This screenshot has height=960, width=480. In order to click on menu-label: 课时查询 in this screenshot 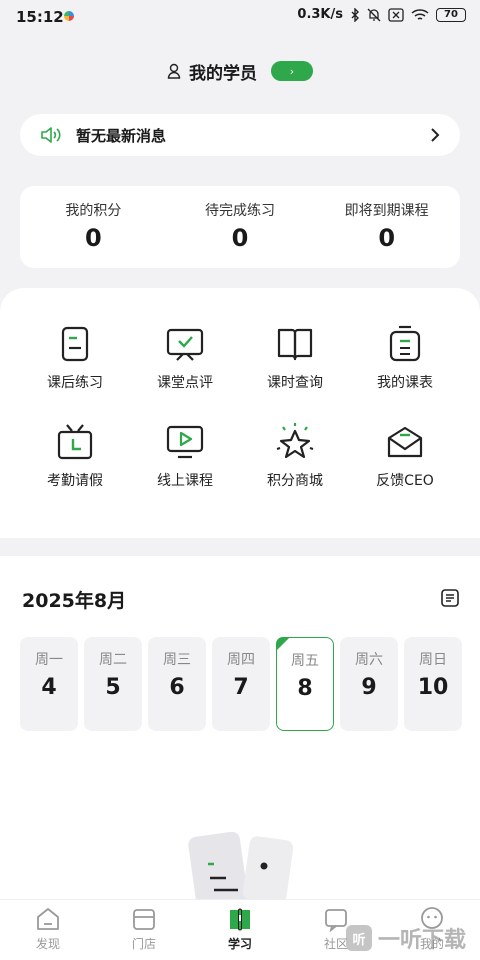, I will do `click(295, 383)`.